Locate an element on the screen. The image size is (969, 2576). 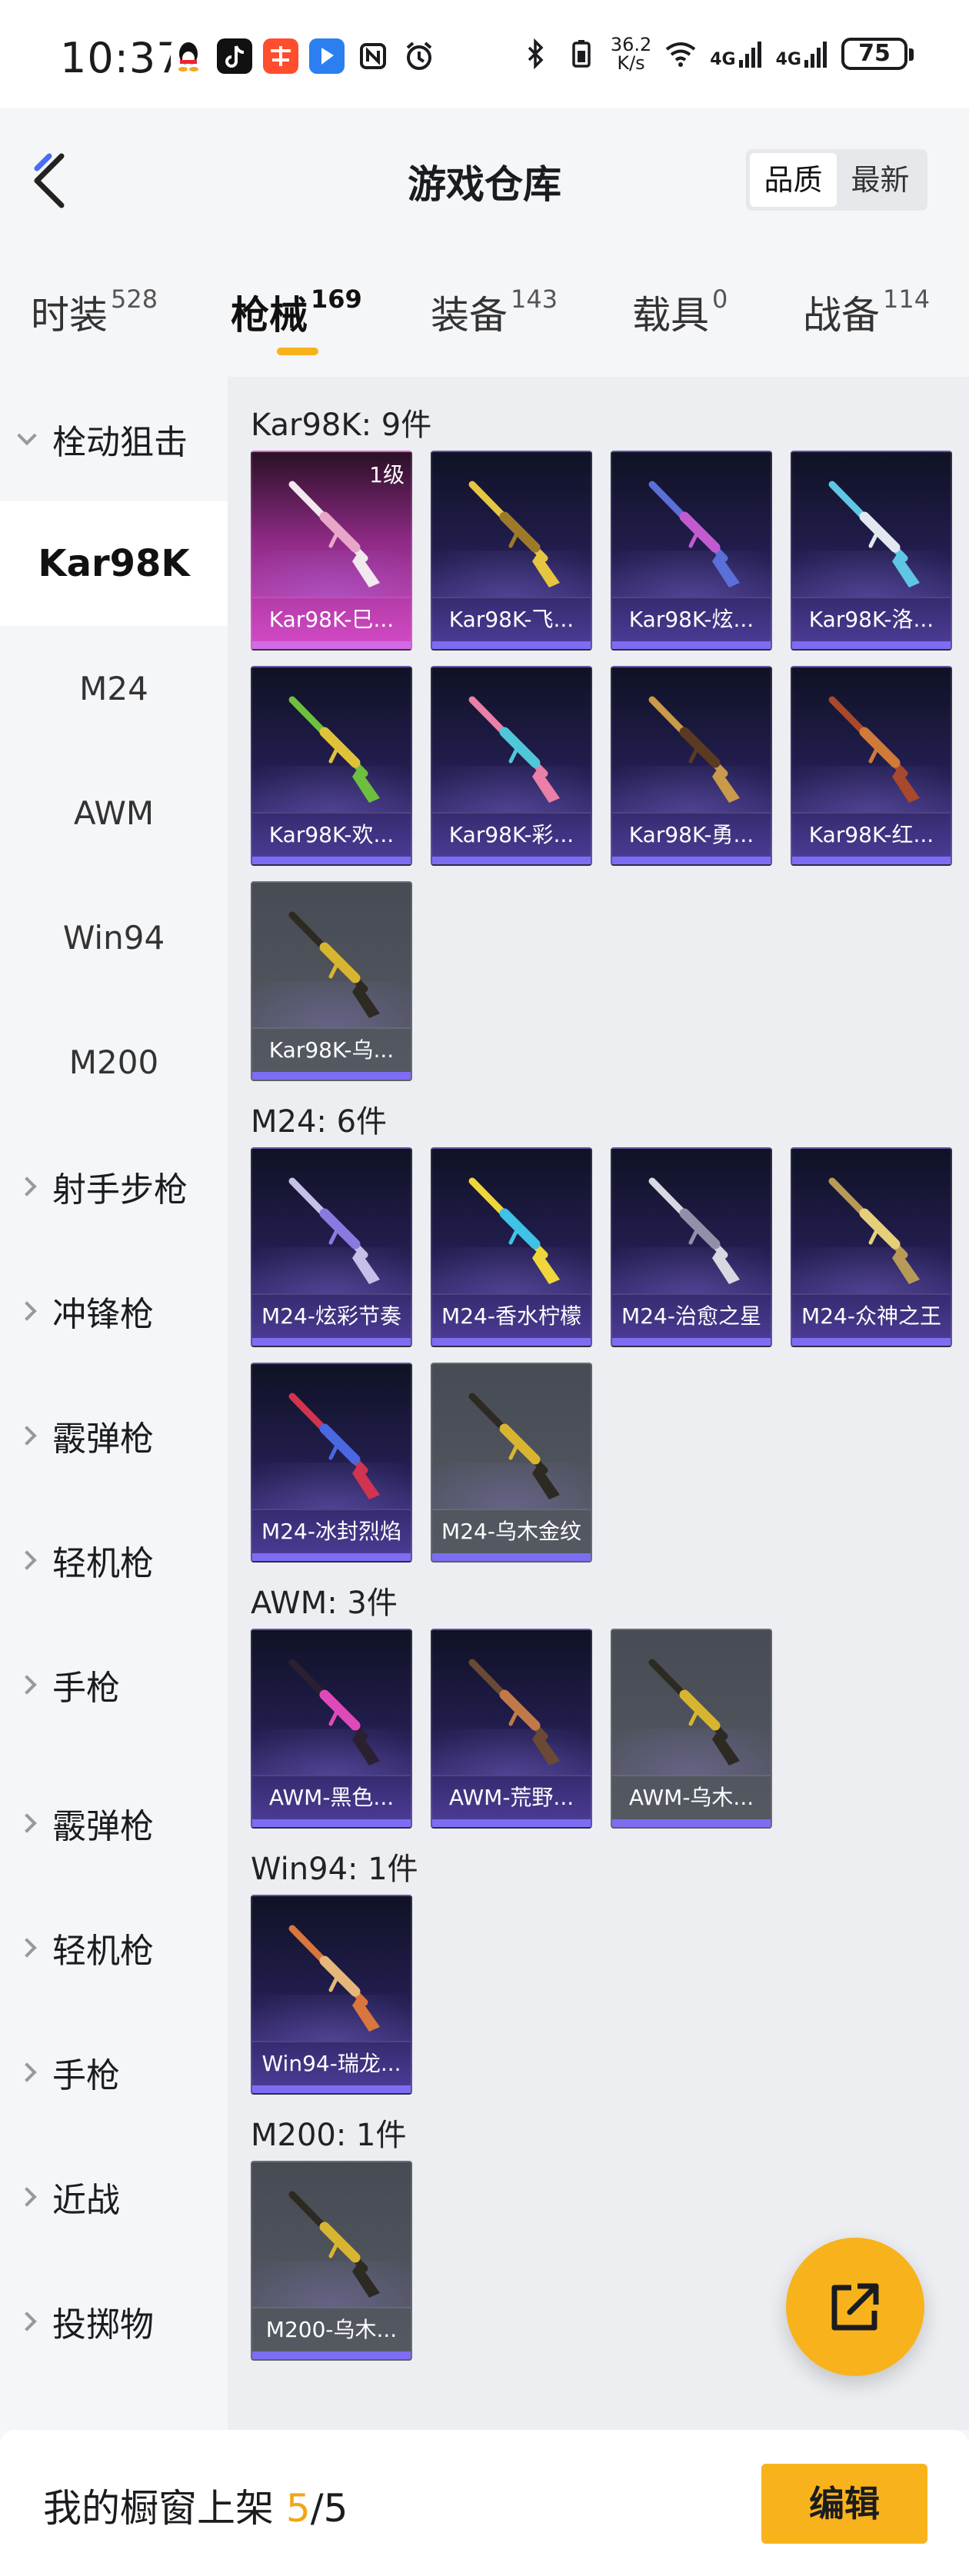
status-time: 10:37 is located at coordinates (122, 58).